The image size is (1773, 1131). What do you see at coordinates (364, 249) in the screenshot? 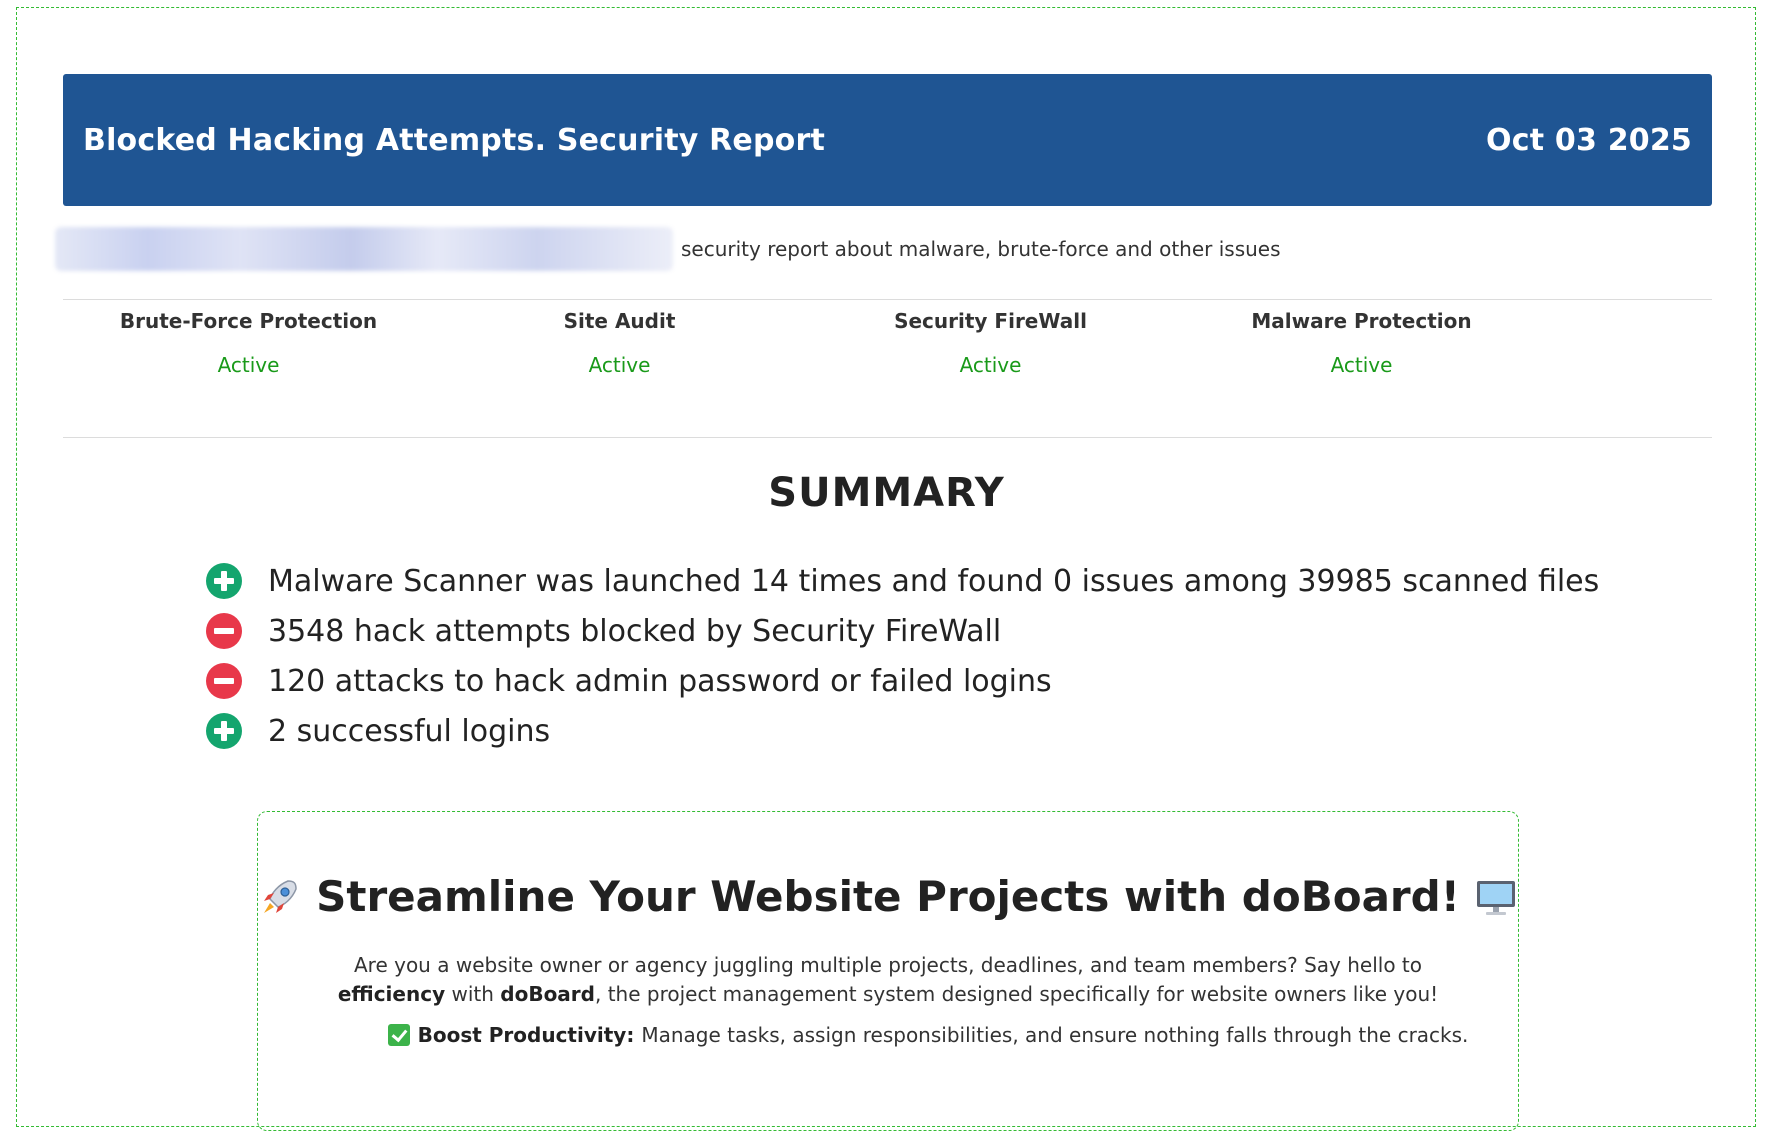
I see `blurred-site-link` at bounding box center [364, 249].